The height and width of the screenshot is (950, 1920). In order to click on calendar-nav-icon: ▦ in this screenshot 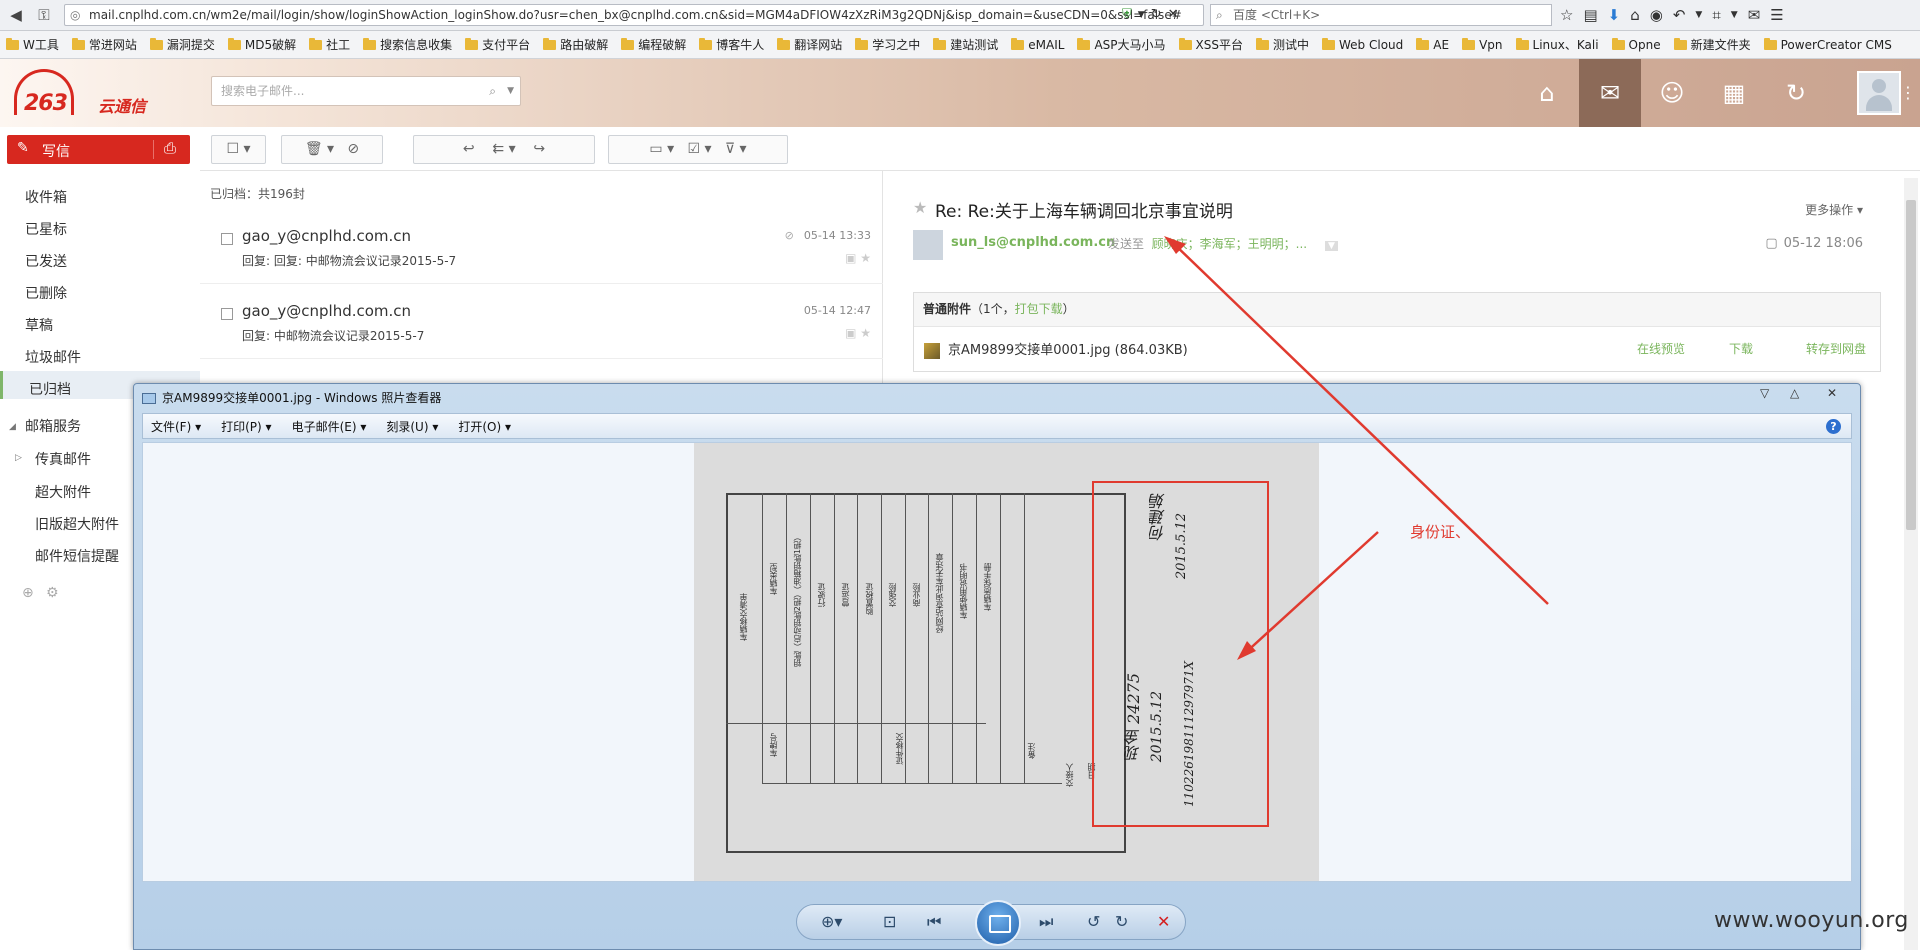, I will do `click(1734, 93)`.